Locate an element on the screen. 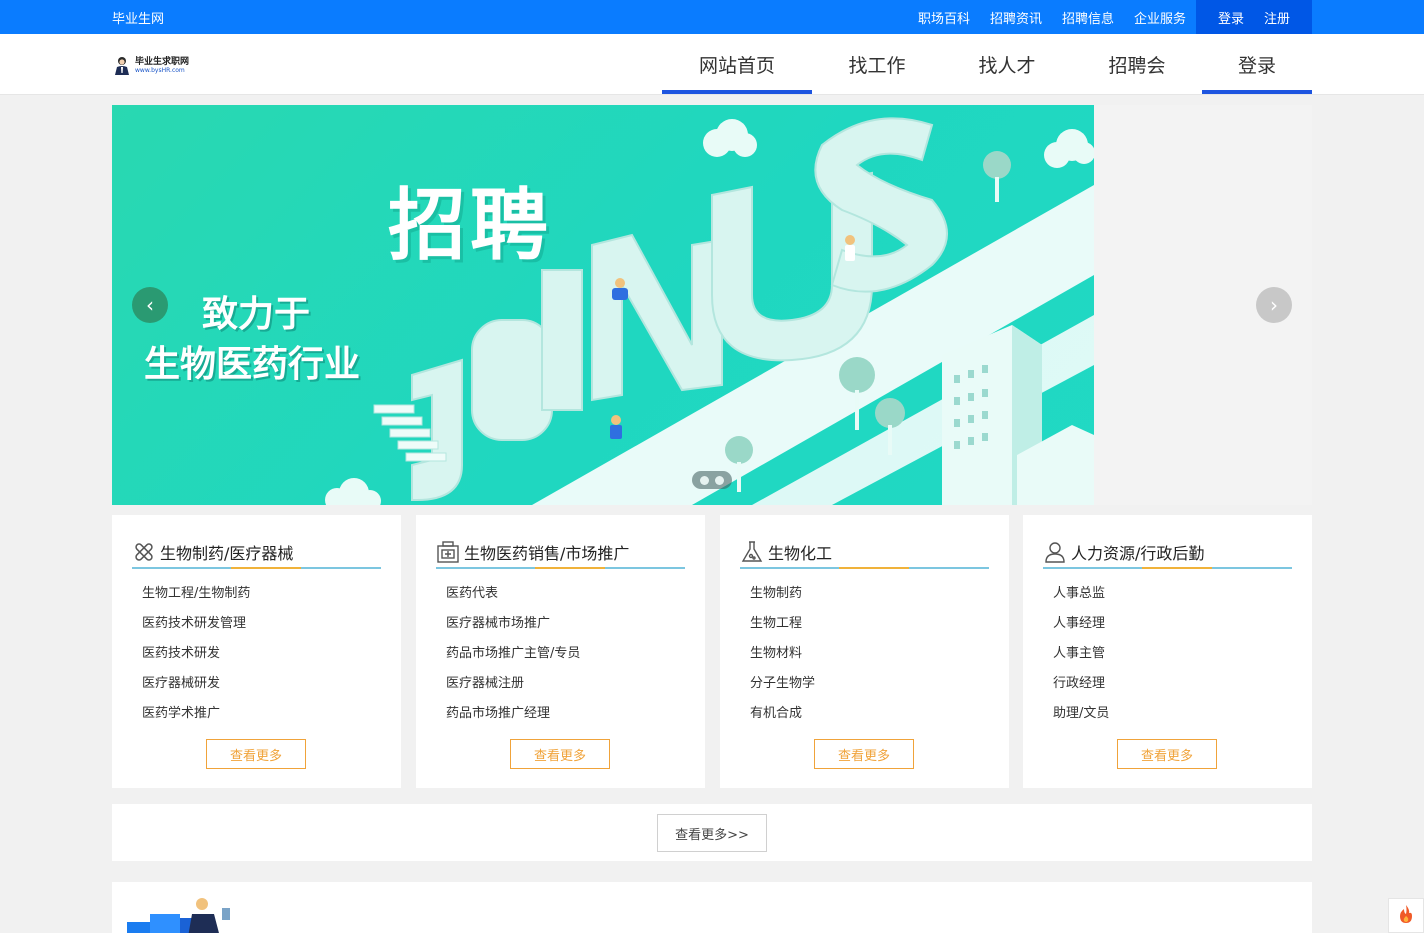 This screenshot has width=1424, height=933. list-item: 医药代表 is located at coordinates (513, 598).